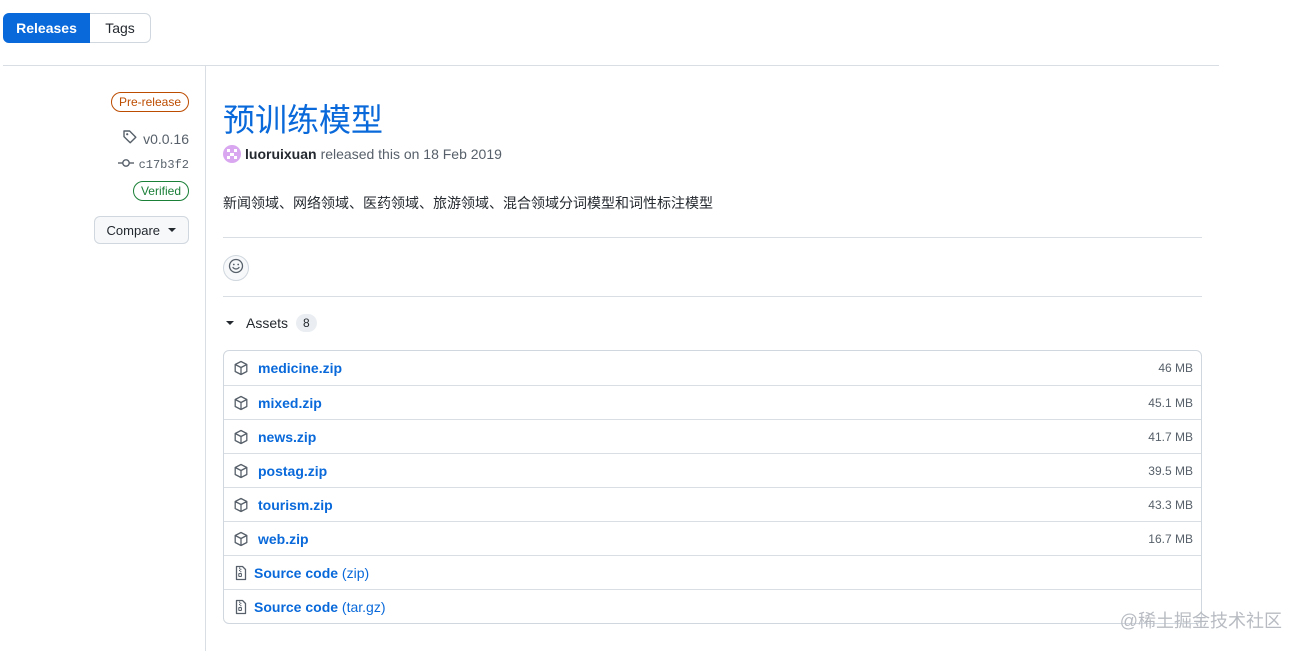 This screenshot has width=1300, height=651. I want to click on verified-row: Verified, so click(94, 191).